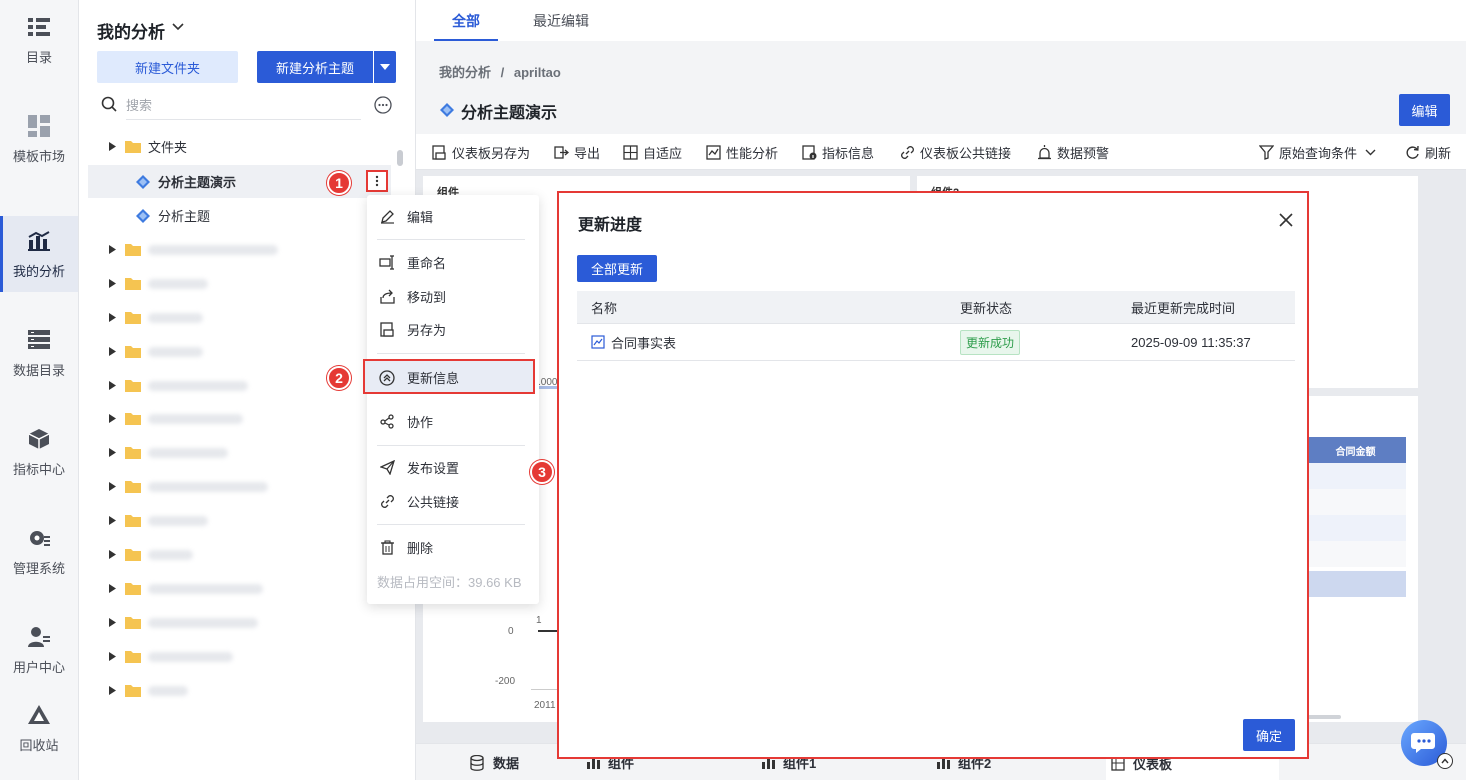  What do you see at coordinates (1072, 152) in the screenshot?
I see `data-alert-button: 数据预警` at bounding box center [1072, 152].